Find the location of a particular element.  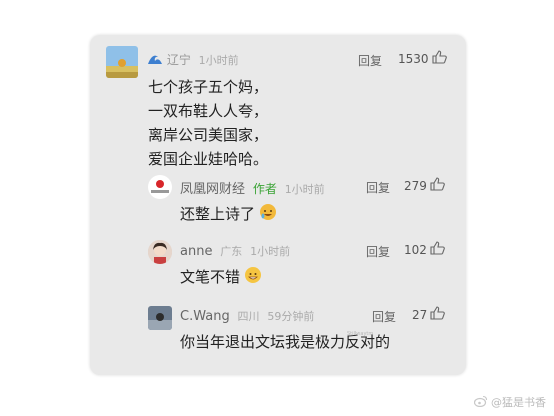

like-count: 27 is located at coordinates (420, 314).